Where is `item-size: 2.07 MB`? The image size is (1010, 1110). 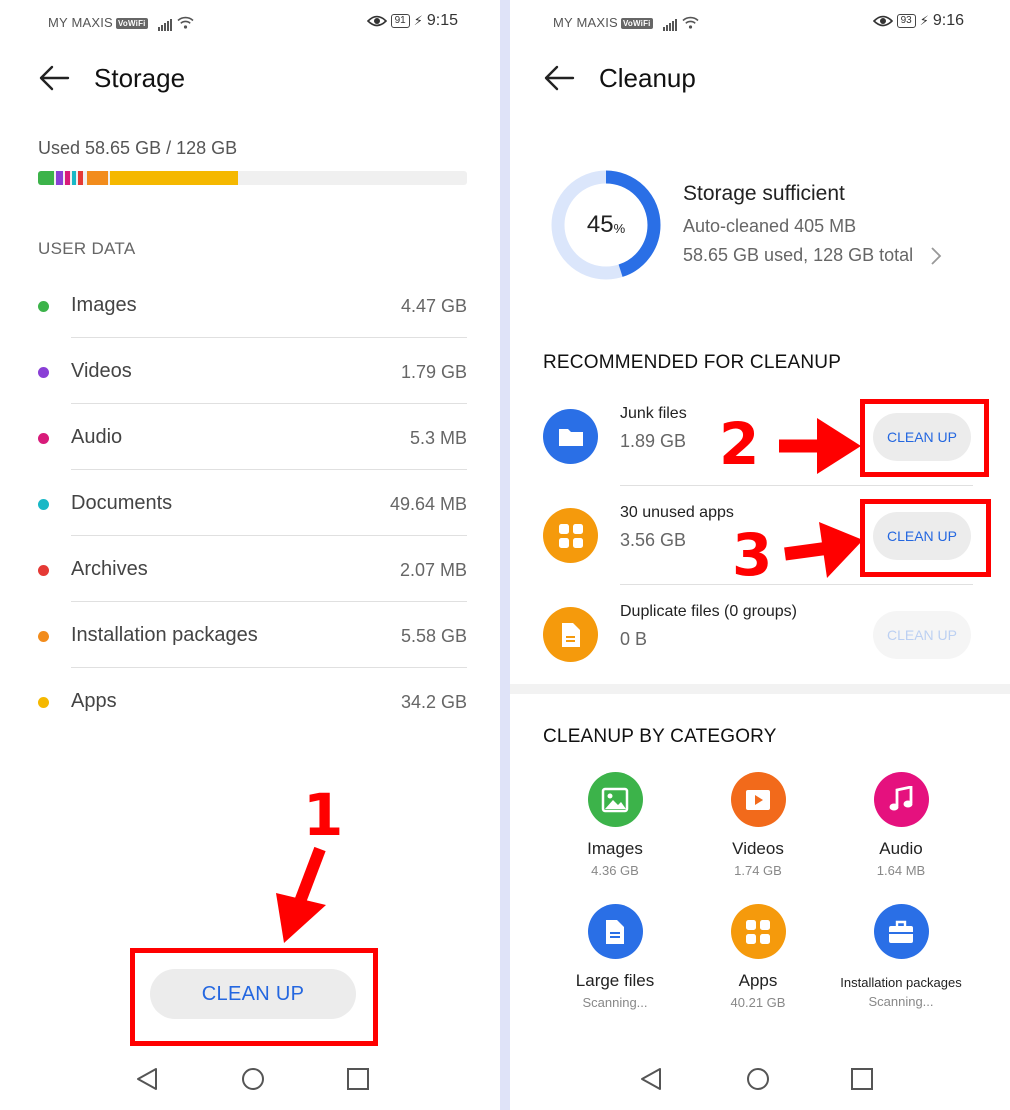 item-size: 2.07 MB is located at coordinates (433, 570).